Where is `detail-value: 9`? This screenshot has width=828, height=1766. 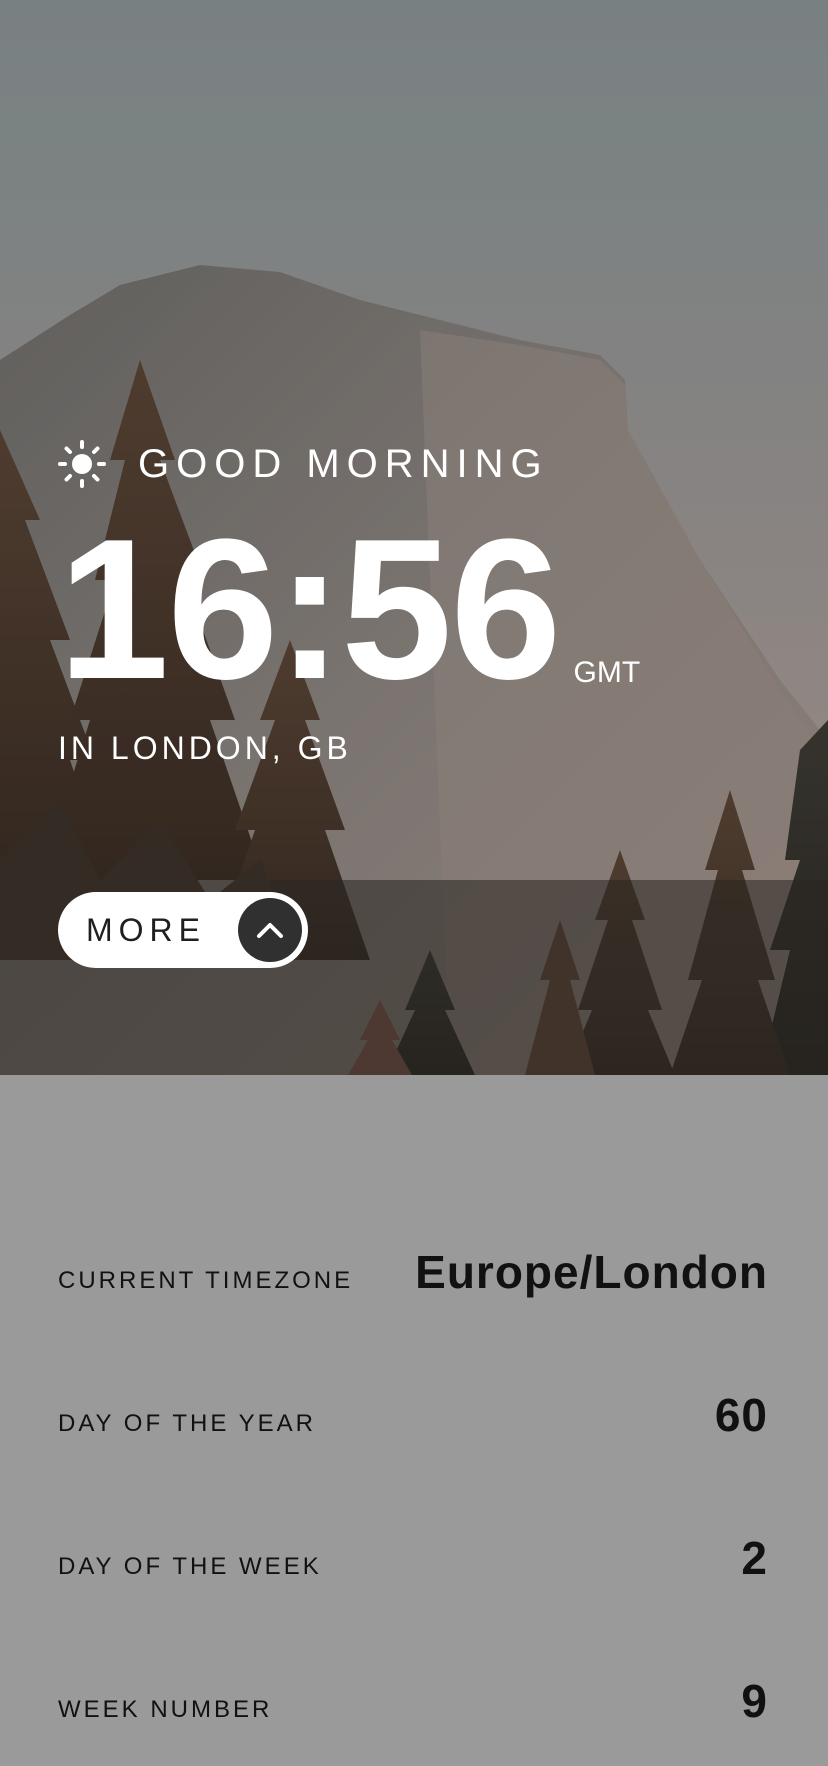
detail-value: 9 is located at coordinates (754, 1701).